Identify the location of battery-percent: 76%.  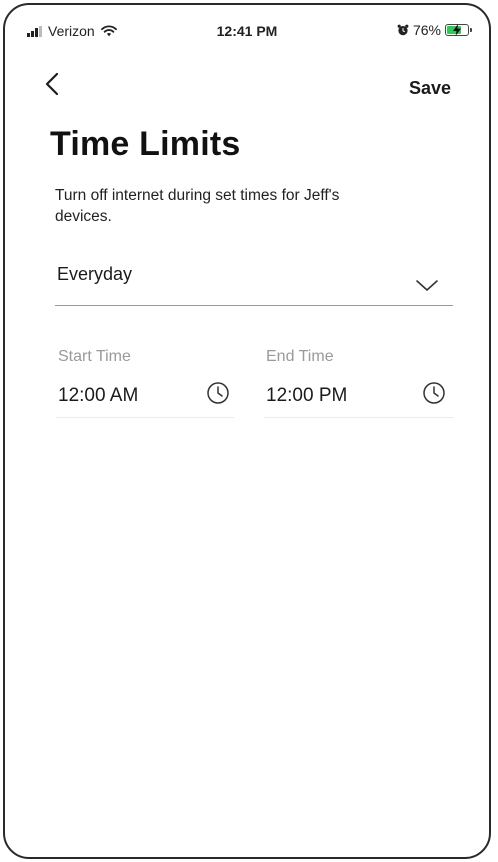
(426, 30).